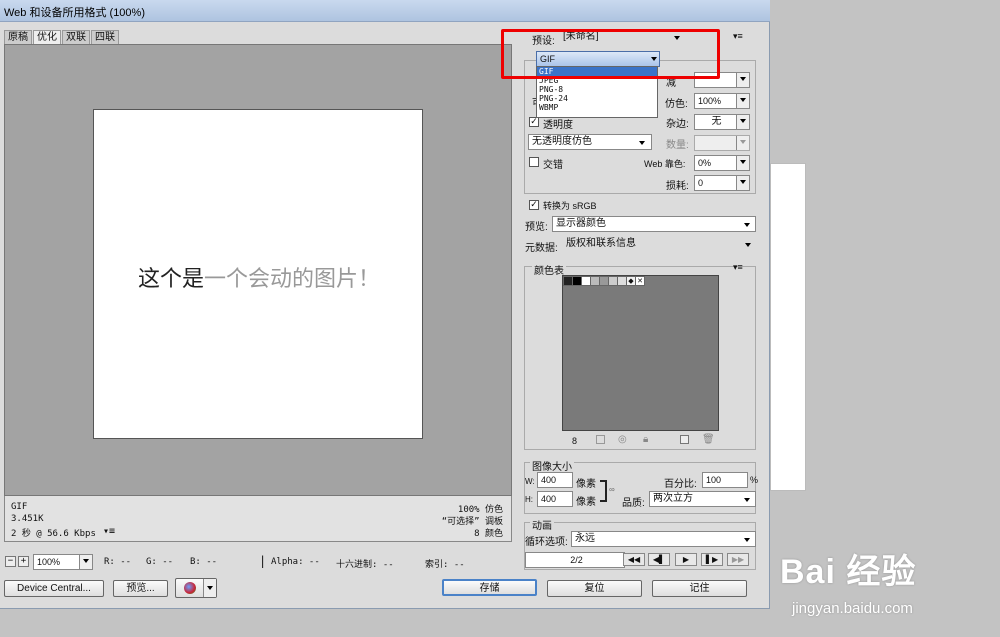  What do you see at coordinates (738, 267) in the screenshot?
I see `color-table-menu-icon: ▾≡` at bounding box center [738, 267].